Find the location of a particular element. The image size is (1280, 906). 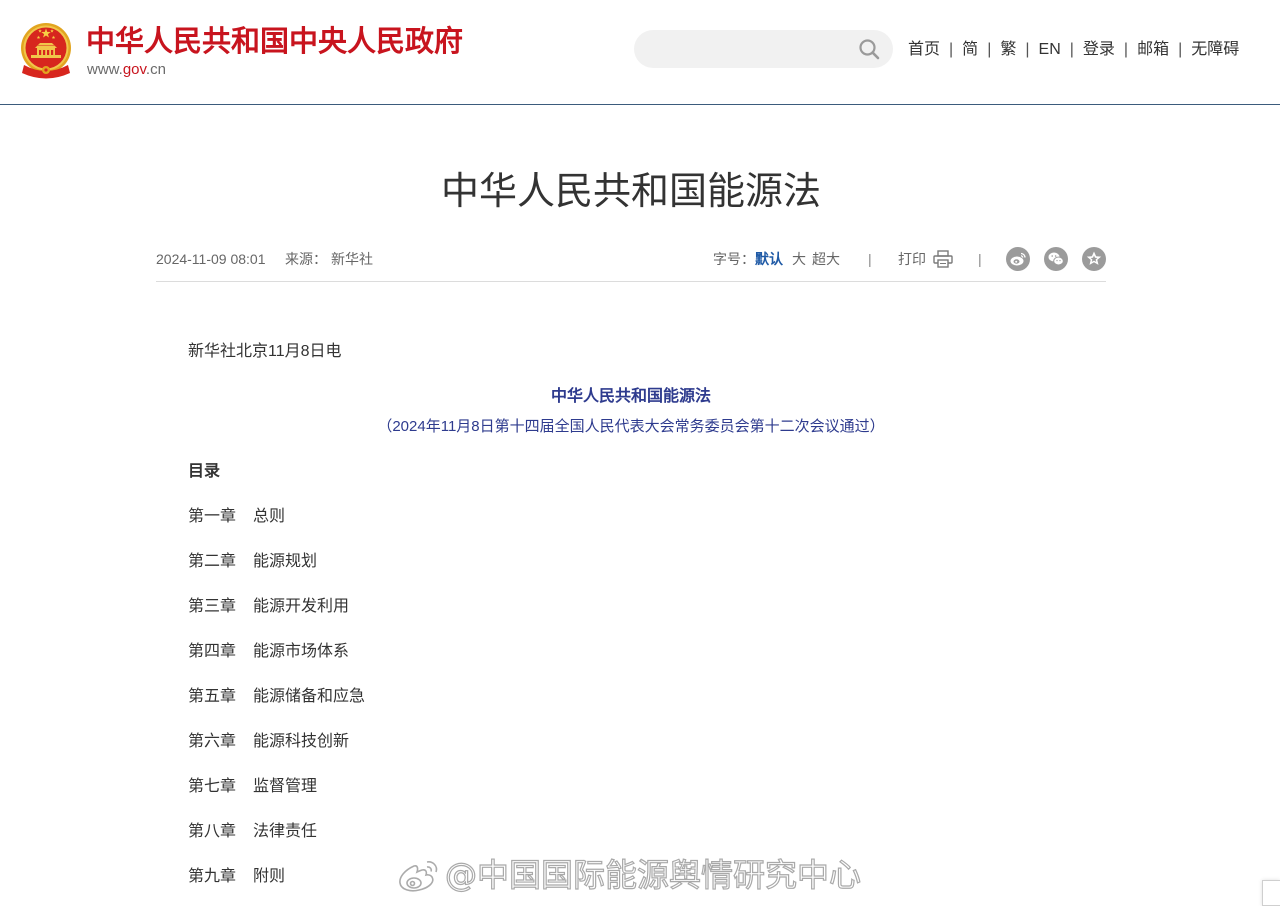

nav-login-link: 登录 is located at coordinates (1099, 50).